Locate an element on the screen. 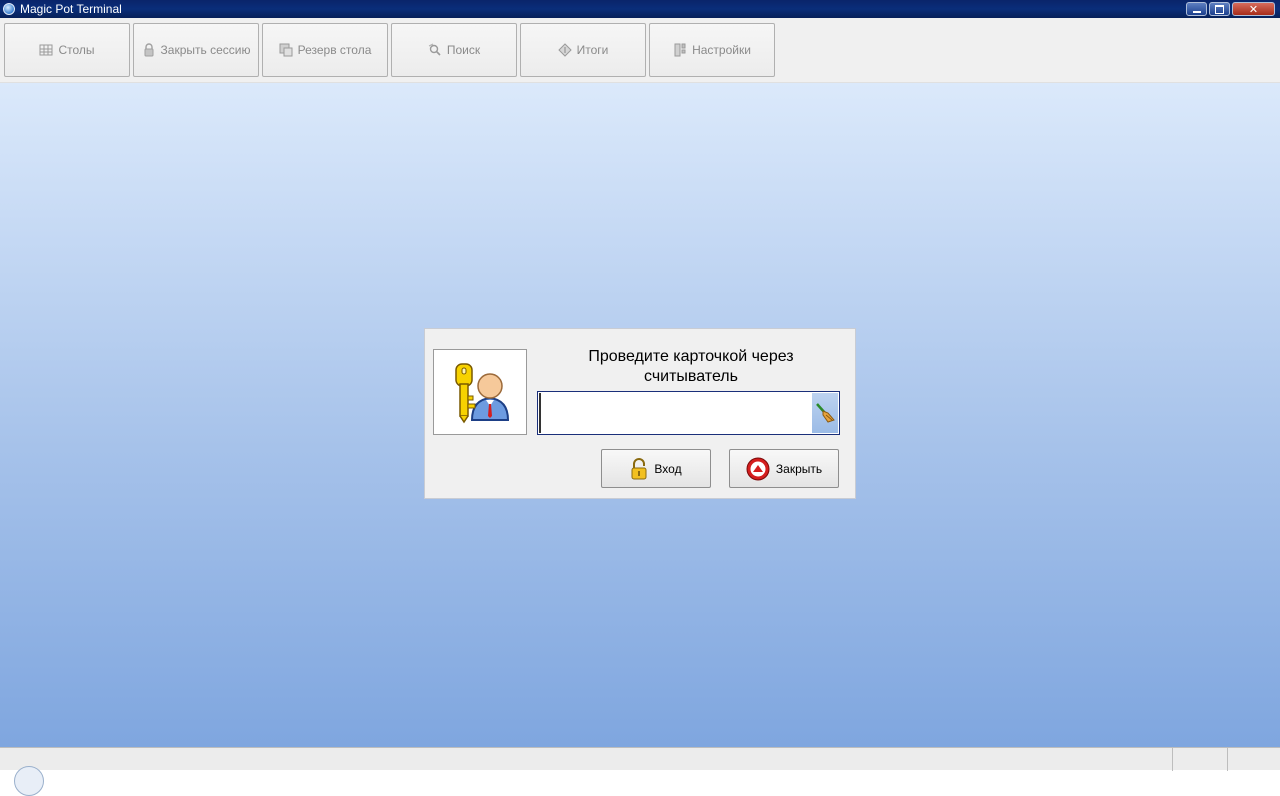  window-title: Magic Pot Terminal is located at coordinates (71, 9).